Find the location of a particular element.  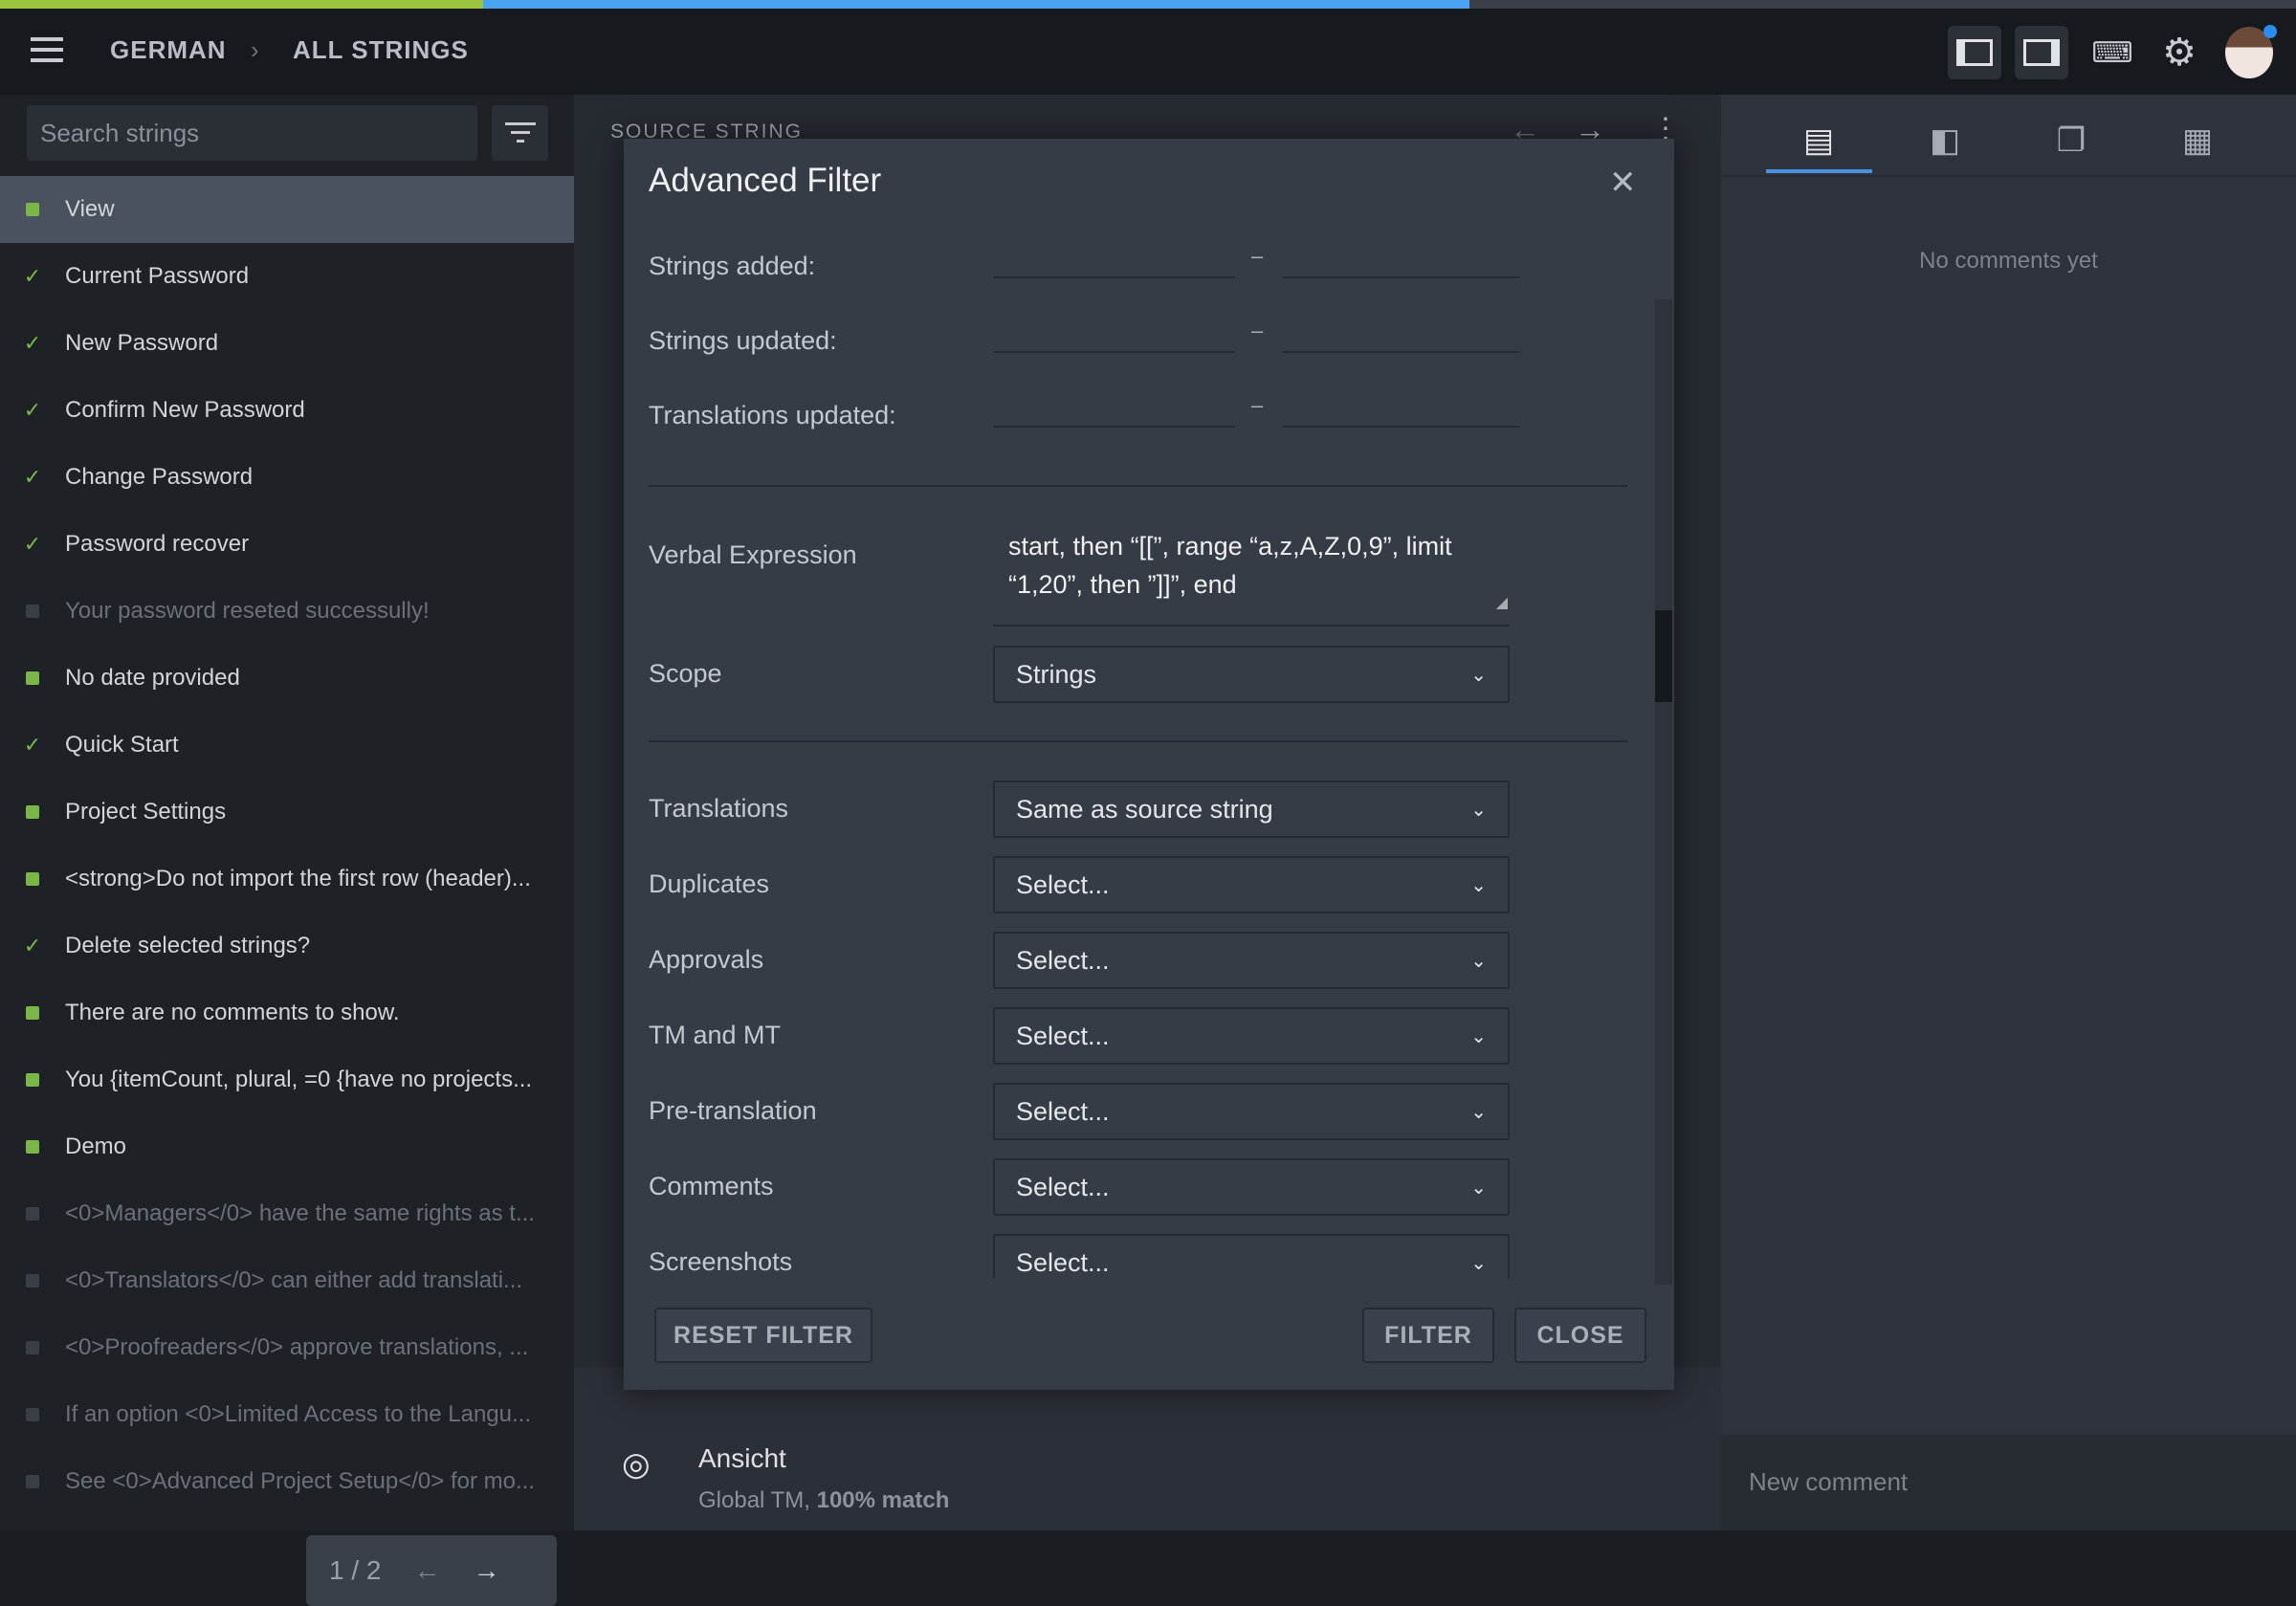

tm-icon: ◎ is located at coordinates (636, 1464).